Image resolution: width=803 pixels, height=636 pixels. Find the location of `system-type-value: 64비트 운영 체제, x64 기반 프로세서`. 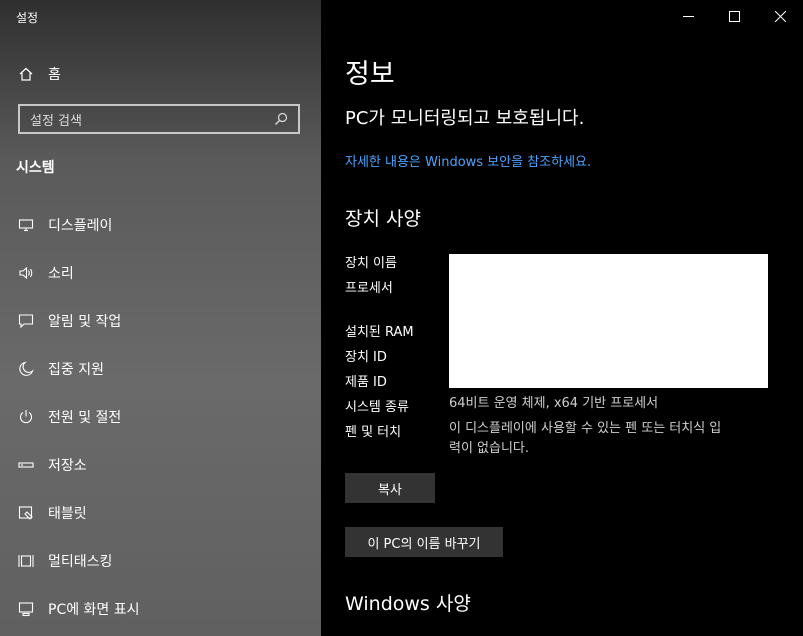

system-type-value: 64비트 운영 체제, x64 기반 프로세서 is located at coordinates (554, 403).